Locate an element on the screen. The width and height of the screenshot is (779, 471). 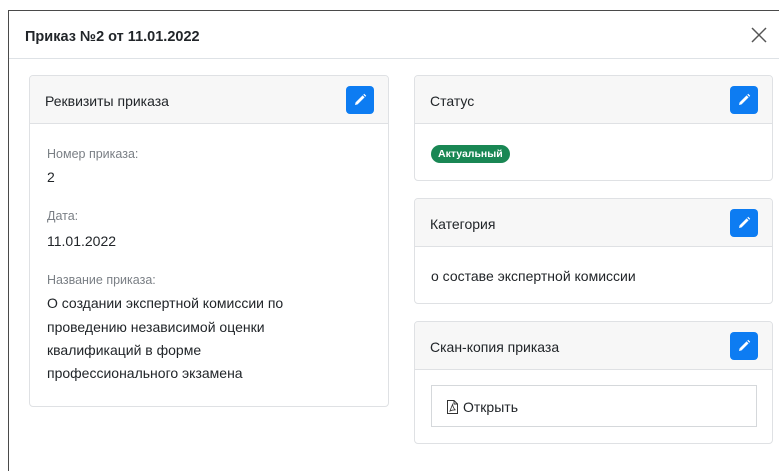
category-card: Категория о составе экспертной комиссии is located at coordinates (593, 251).